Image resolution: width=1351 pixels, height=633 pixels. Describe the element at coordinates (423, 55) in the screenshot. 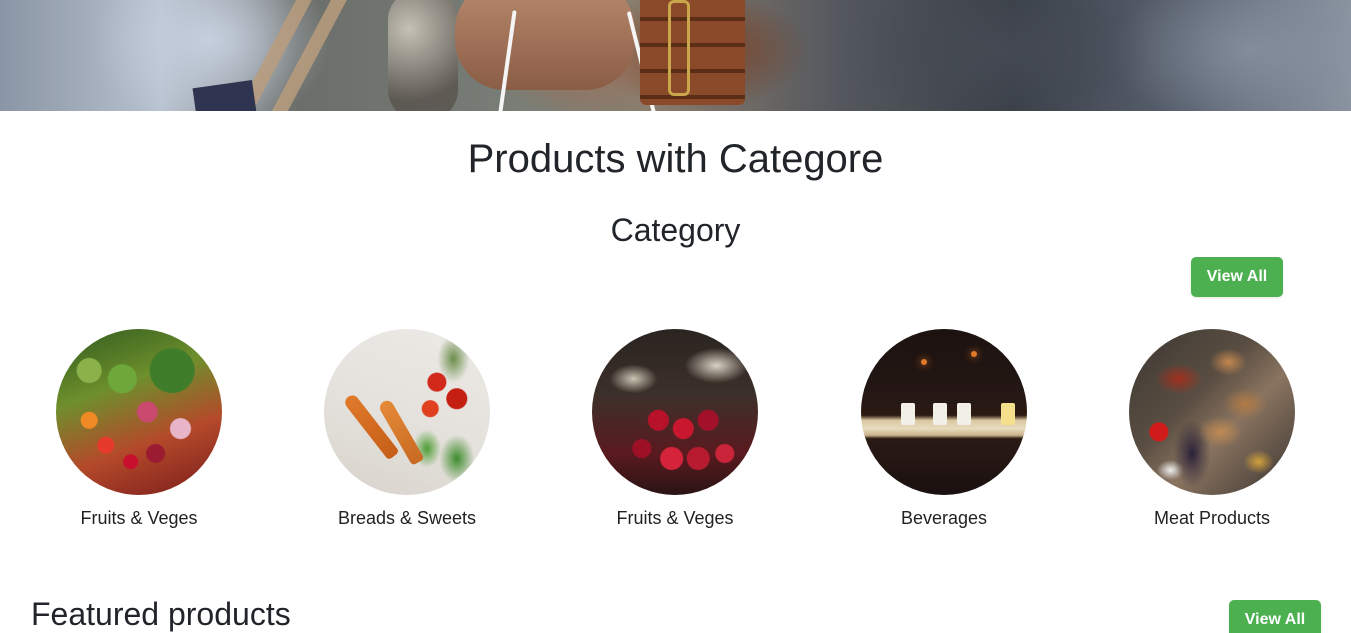

I see `bracelet` at that location.